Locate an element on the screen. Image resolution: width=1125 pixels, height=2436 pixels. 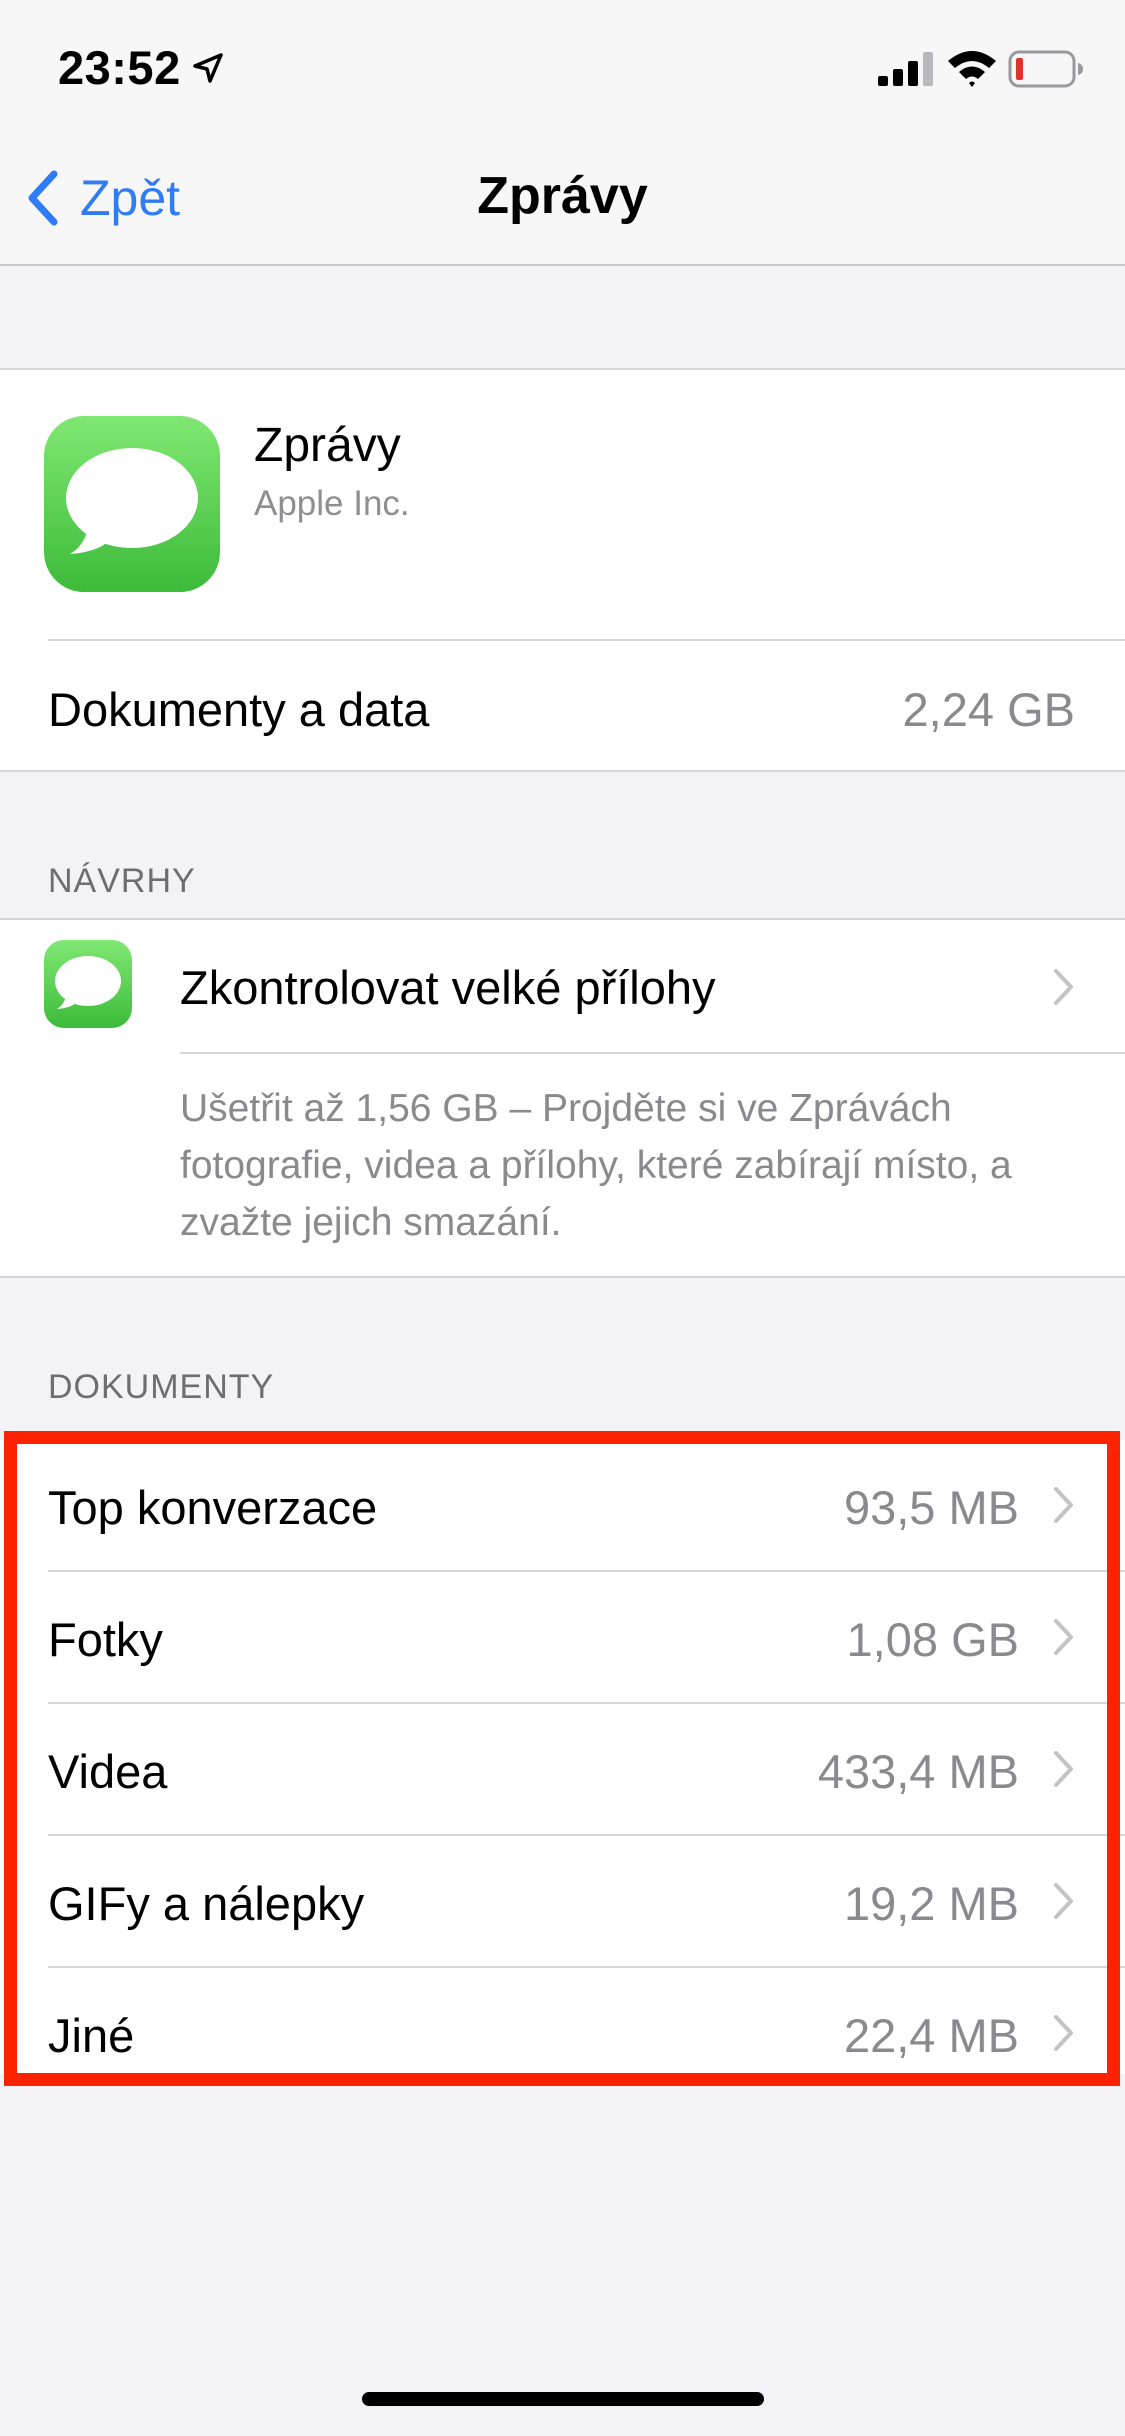
document-row-label: Top konverzace is located at coordinates (213, 1507).